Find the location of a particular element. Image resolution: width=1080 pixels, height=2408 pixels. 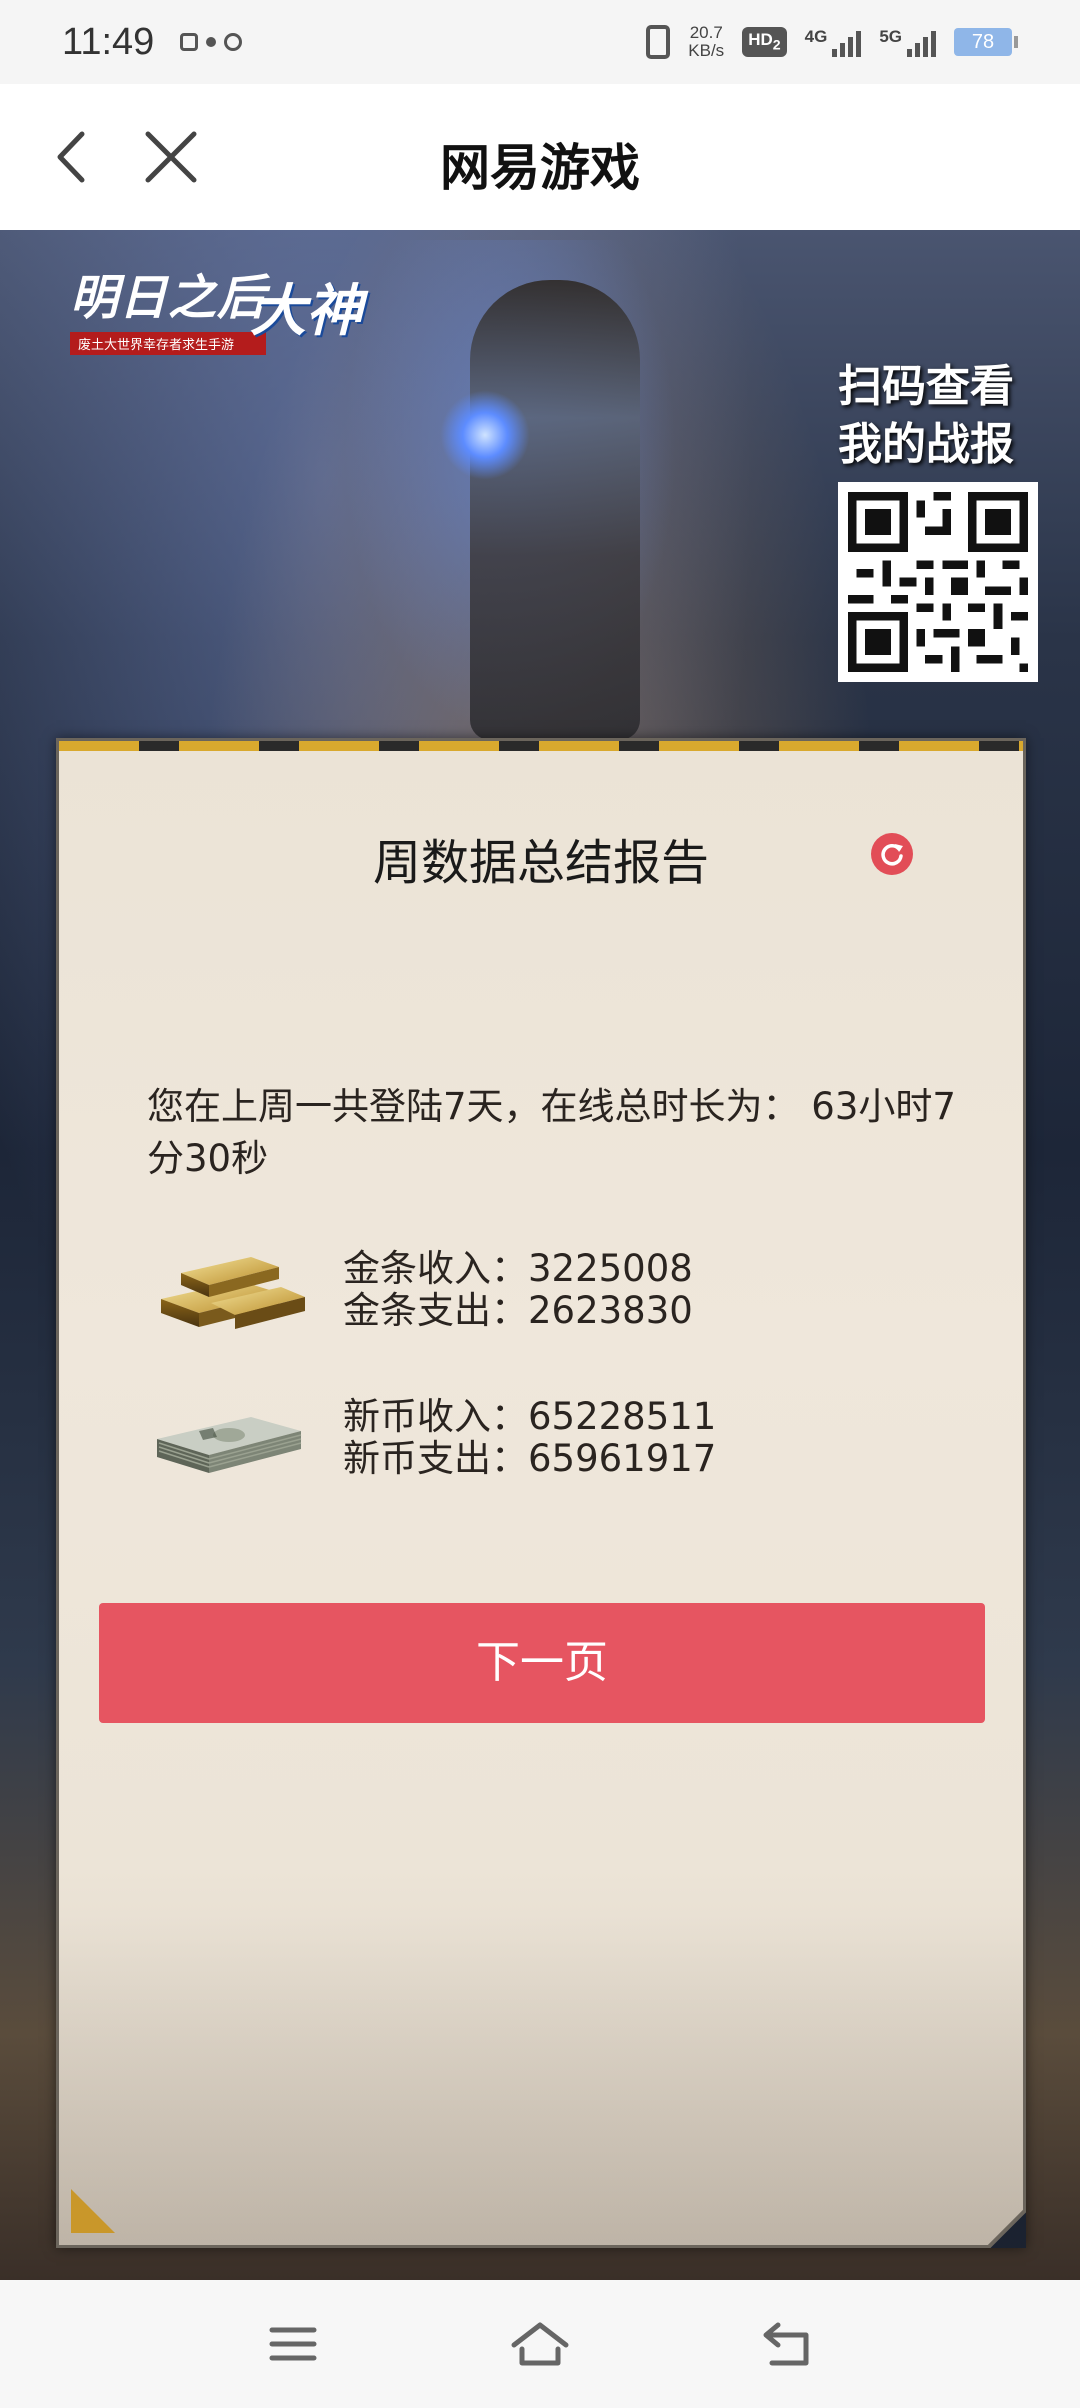

page-title: 网易游戏 is located at coordinates (540, 168).